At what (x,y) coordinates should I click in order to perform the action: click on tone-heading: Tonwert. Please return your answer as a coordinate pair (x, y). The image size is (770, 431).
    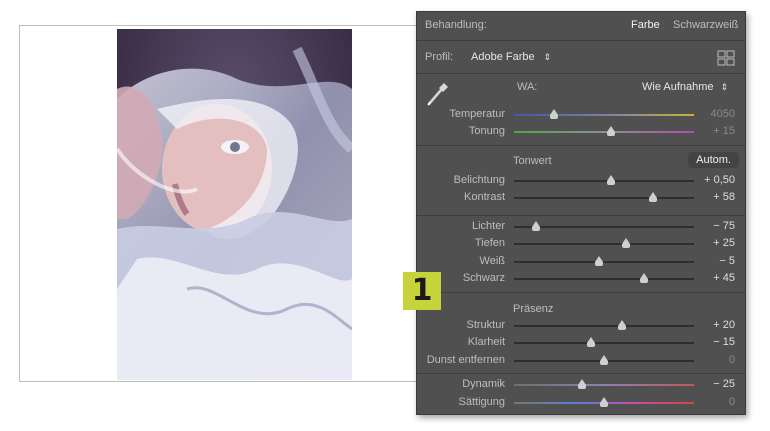
    Looking at the image, I should click on (532, 161).